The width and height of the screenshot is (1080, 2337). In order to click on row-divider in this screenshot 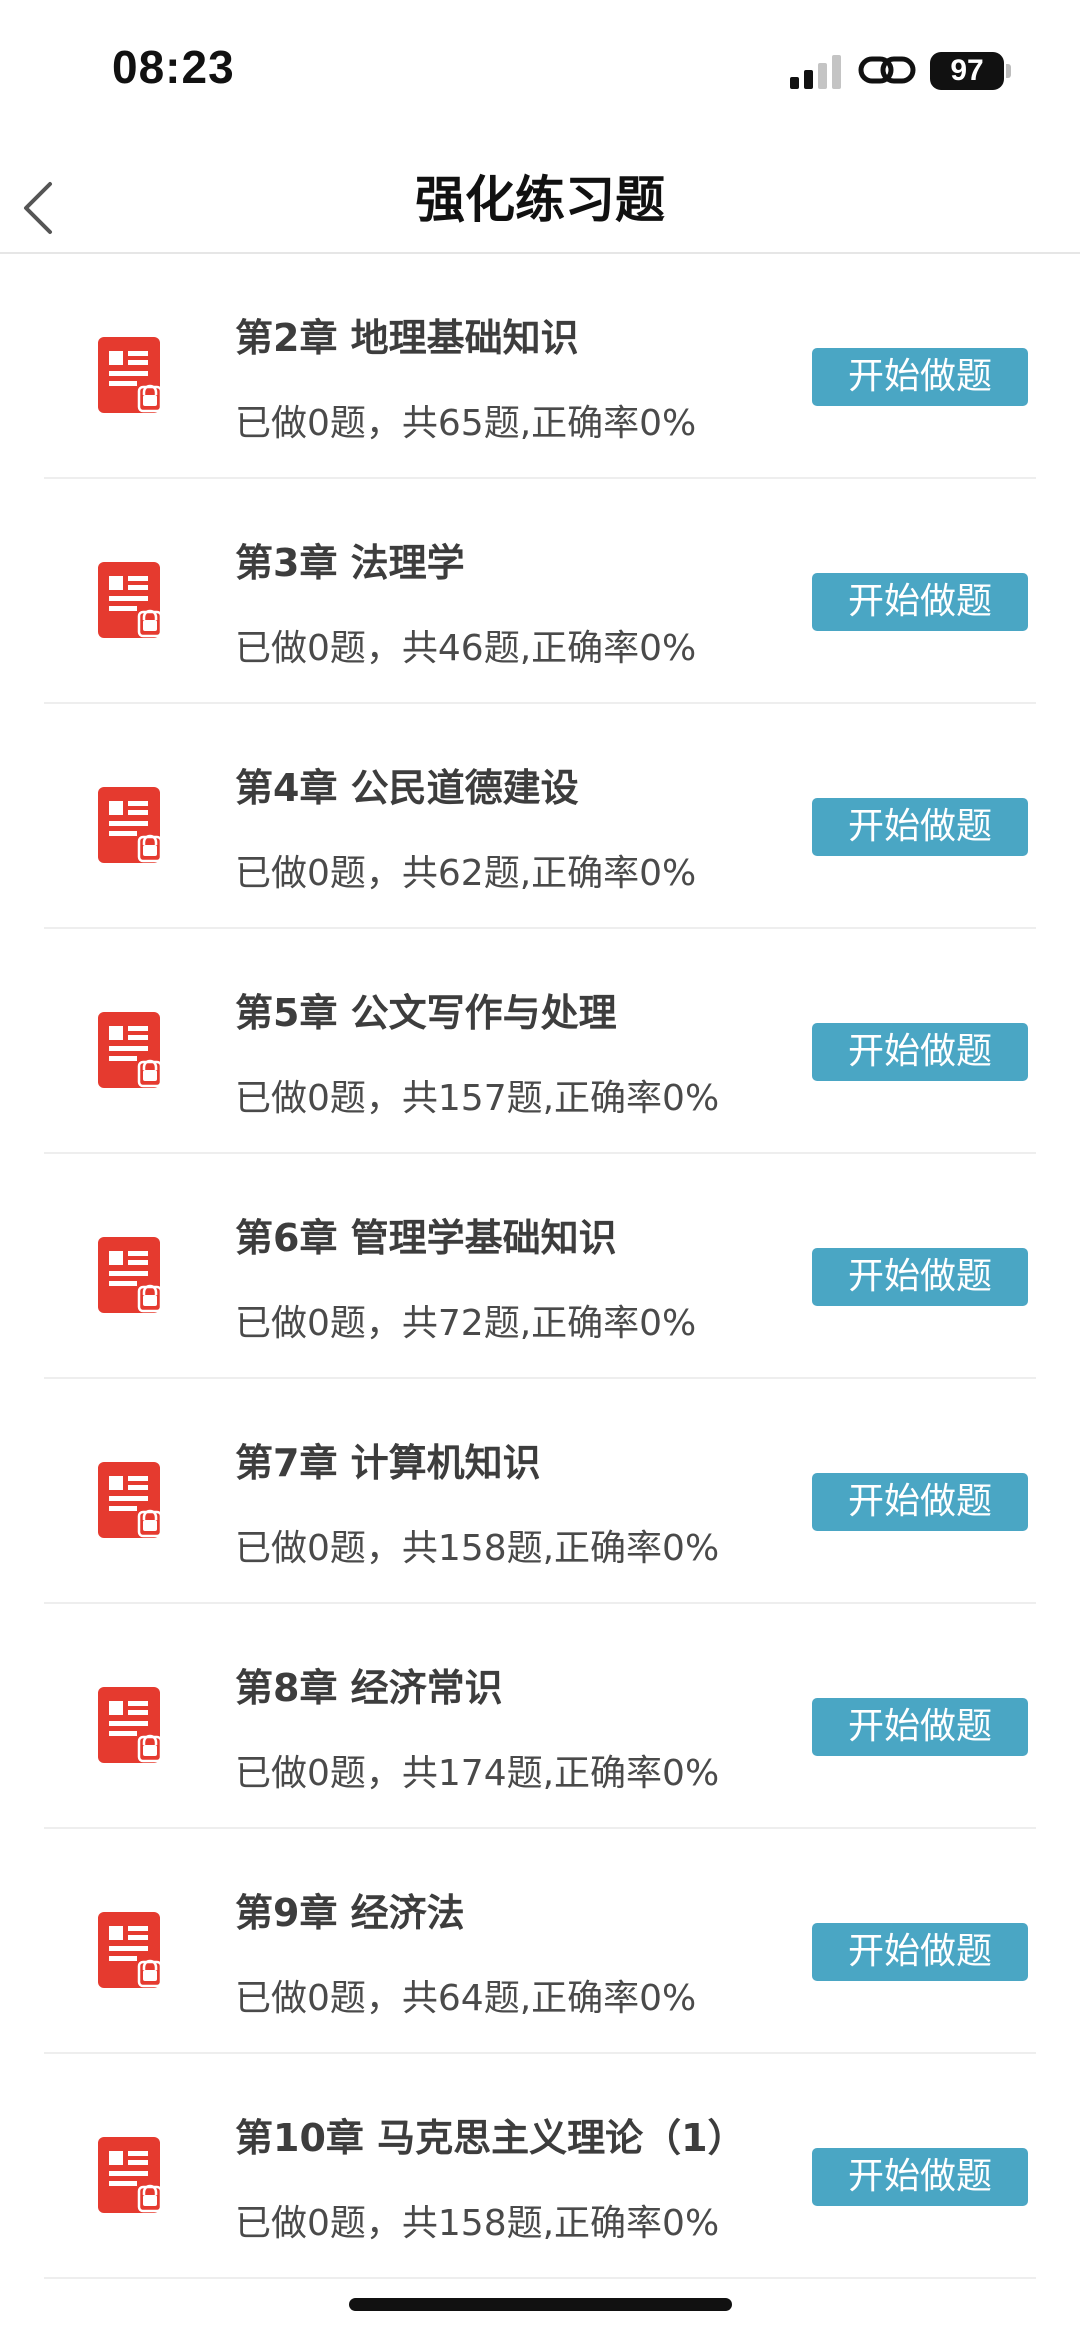, I will do `click(540, 2278)`.